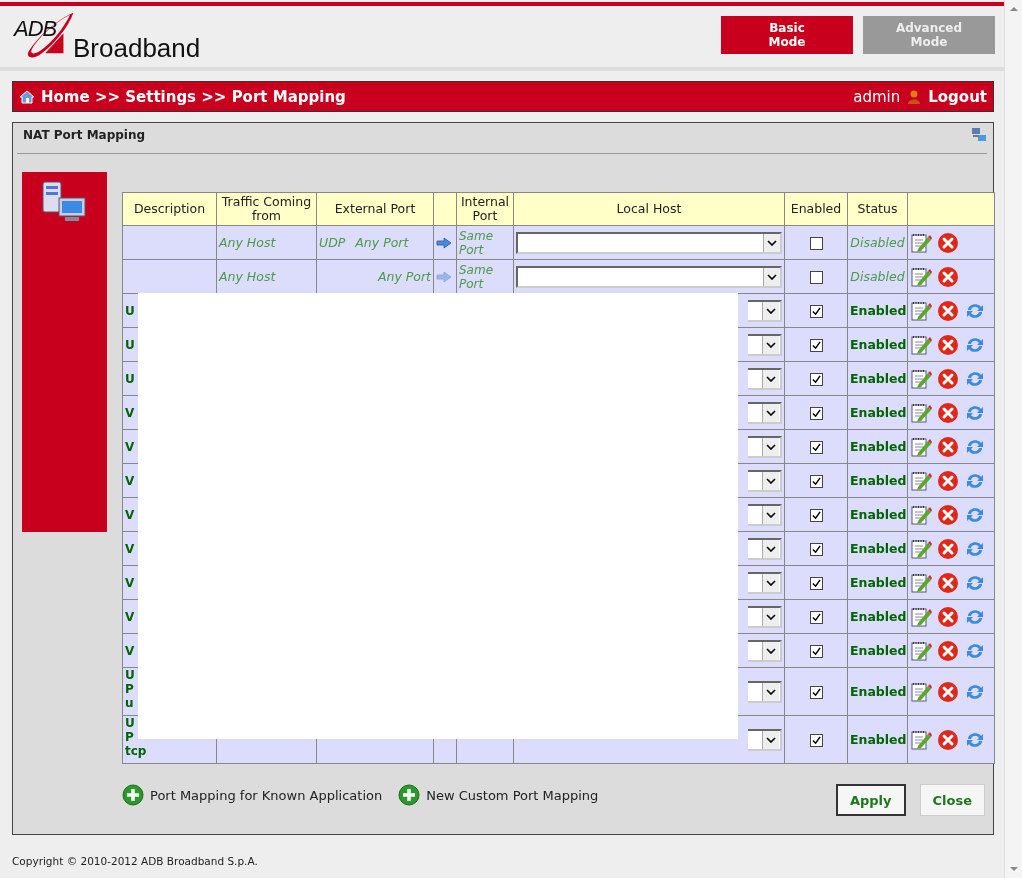 This screenshot has width=1022, height=878. What do you see at coordinates (485, 209) in the screenshot?
I see `column-header: Internal Port` at bounding box center [485, 209].